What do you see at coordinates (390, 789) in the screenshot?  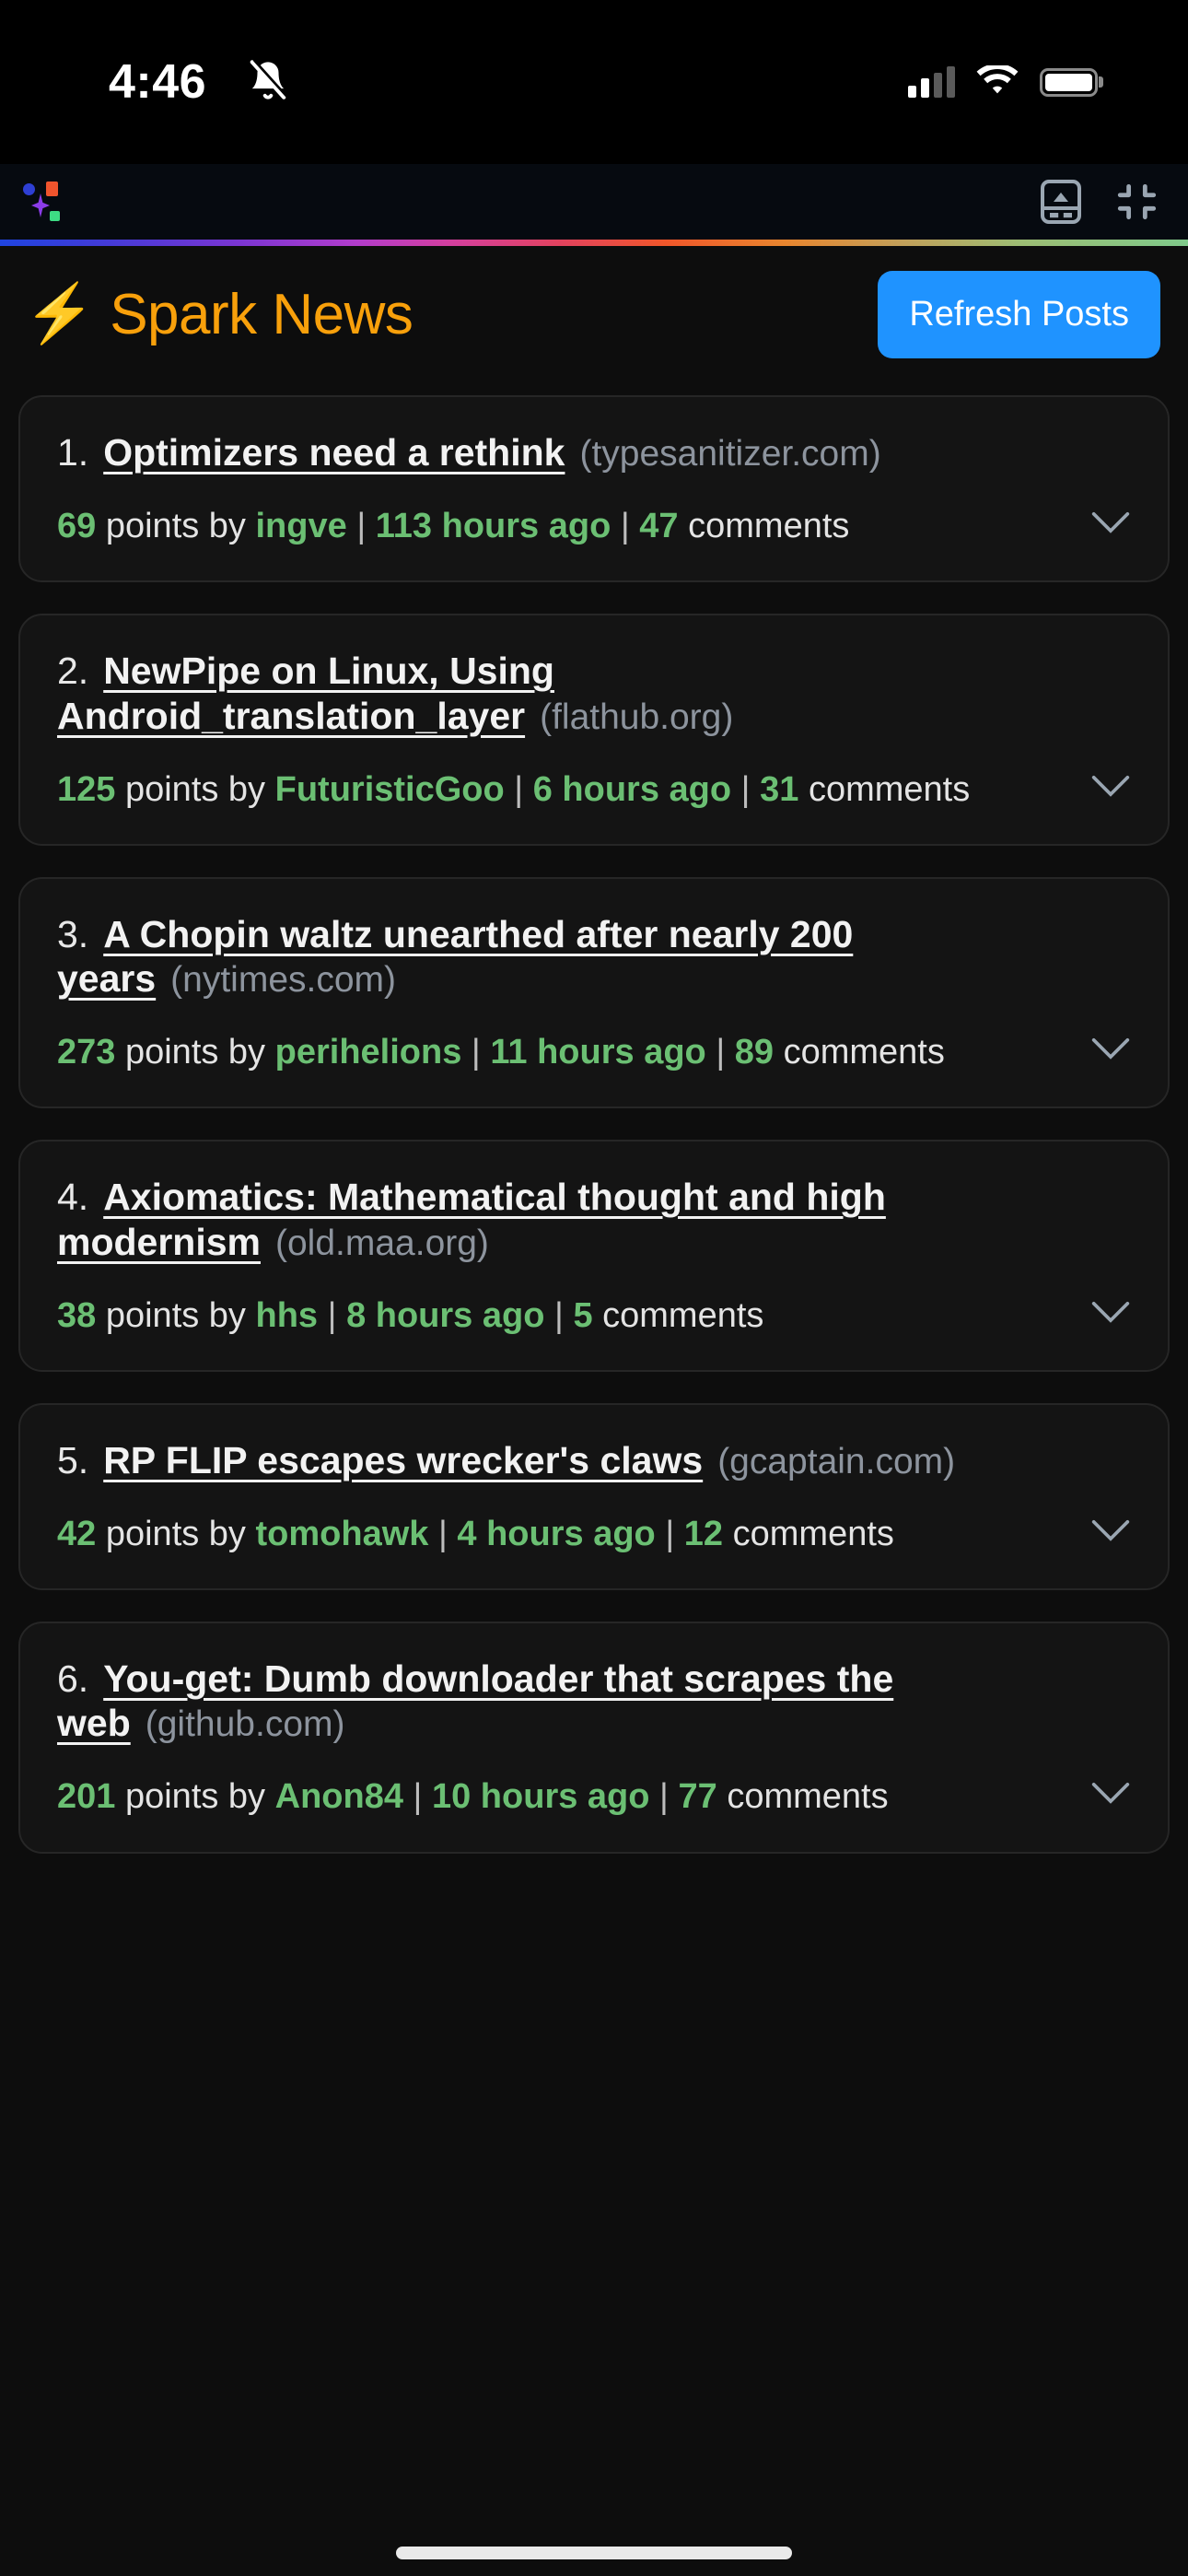 I see `post-author: FuturisticGoo` at bounding box center [390, 789].